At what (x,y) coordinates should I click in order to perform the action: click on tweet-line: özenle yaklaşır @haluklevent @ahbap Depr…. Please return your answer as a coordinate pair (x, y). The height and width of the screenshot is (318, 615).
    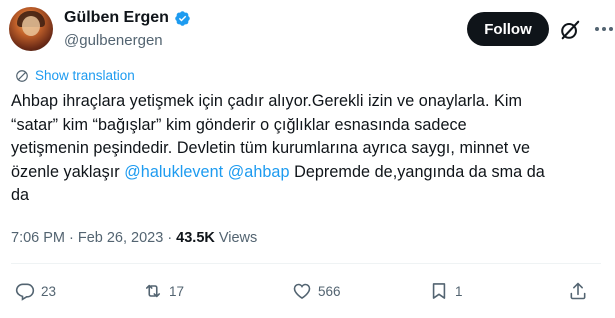
    Looking at the image, I should click on (307, 173).